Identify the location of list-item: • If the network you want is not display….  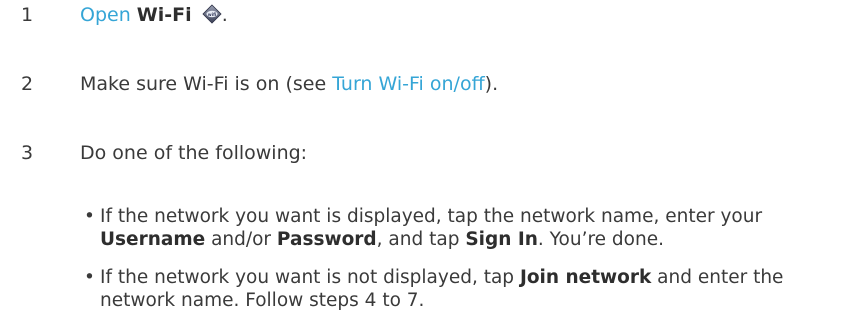
(457, 289).